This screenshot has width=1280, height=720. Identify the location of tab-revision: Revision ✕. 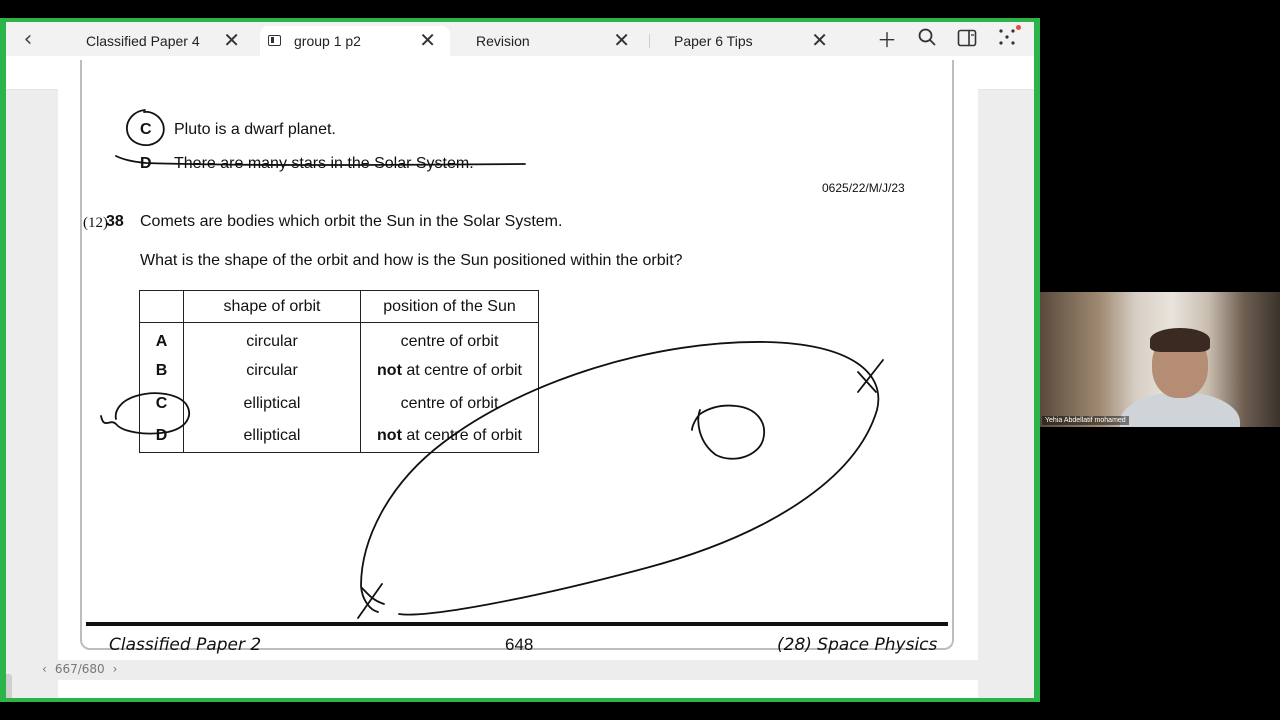
(546, 41).